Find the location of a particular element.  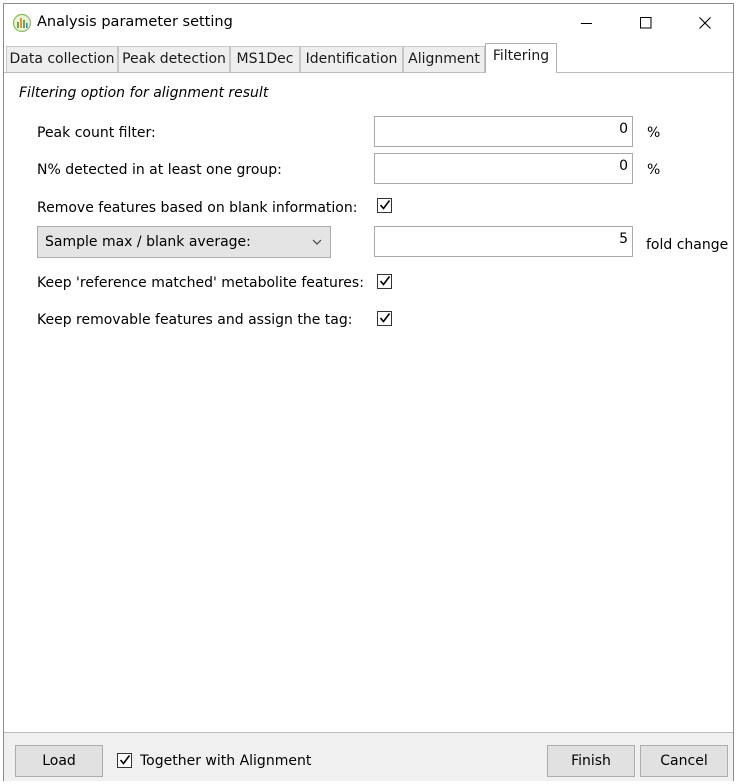

close-button is located at coordinates (705, 23).